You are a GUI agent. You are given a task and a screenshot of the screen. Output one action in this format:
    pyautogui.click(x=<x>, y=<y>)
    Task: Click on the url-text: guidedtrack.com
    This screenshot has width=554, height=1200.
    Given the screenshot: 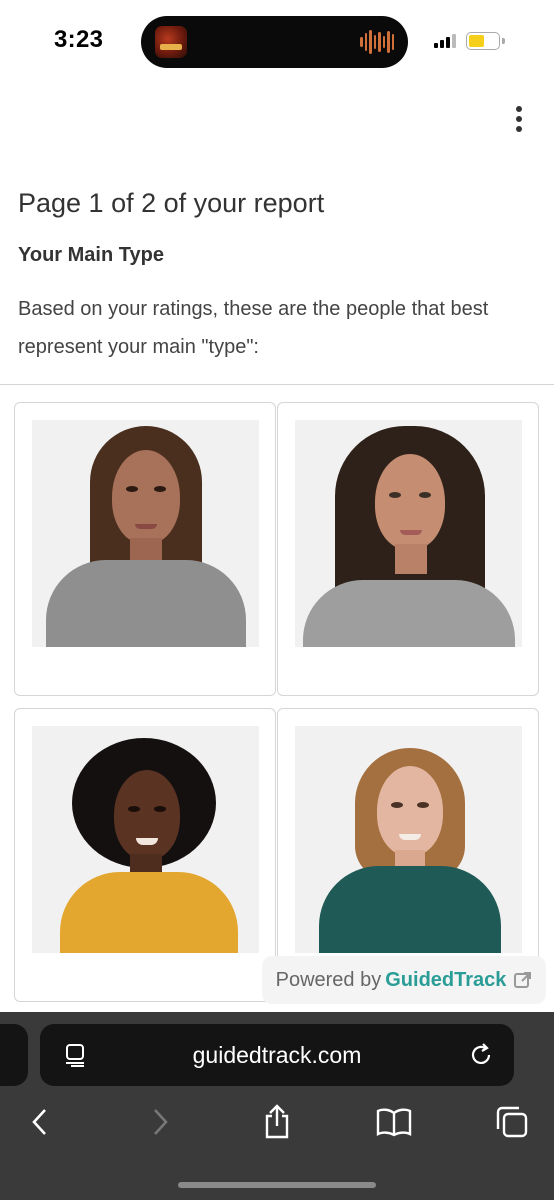 What is the action you would take?
    pyautogui.click(x=277, y=1055)
    